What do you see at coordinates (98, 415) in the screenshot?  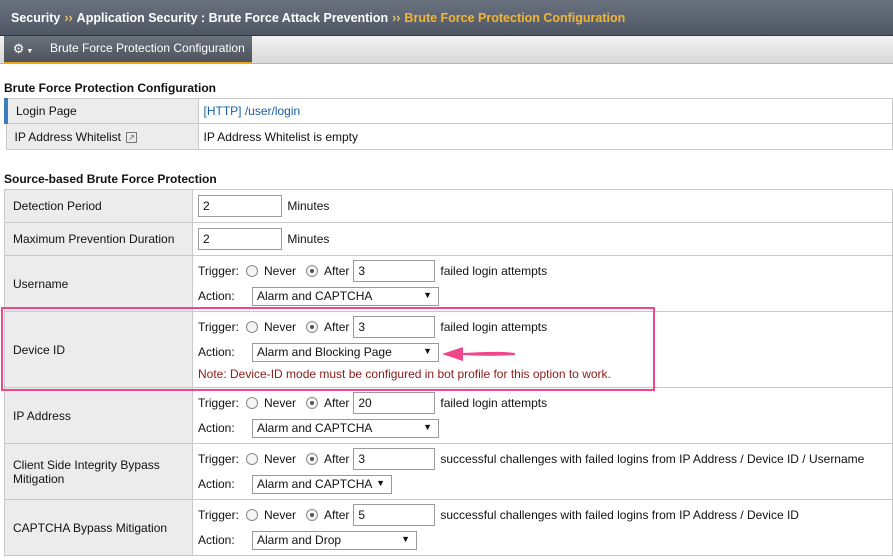 I see `ip-address-label: IP Address` at bounding box center [98, 415].